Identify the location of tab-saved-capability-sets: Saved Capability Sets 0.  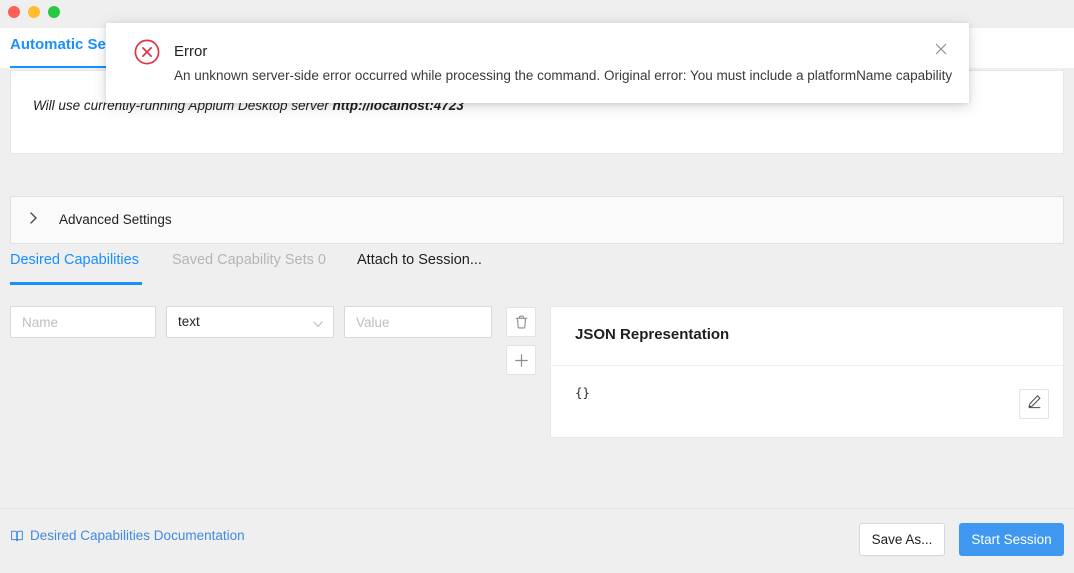
(249, 260).